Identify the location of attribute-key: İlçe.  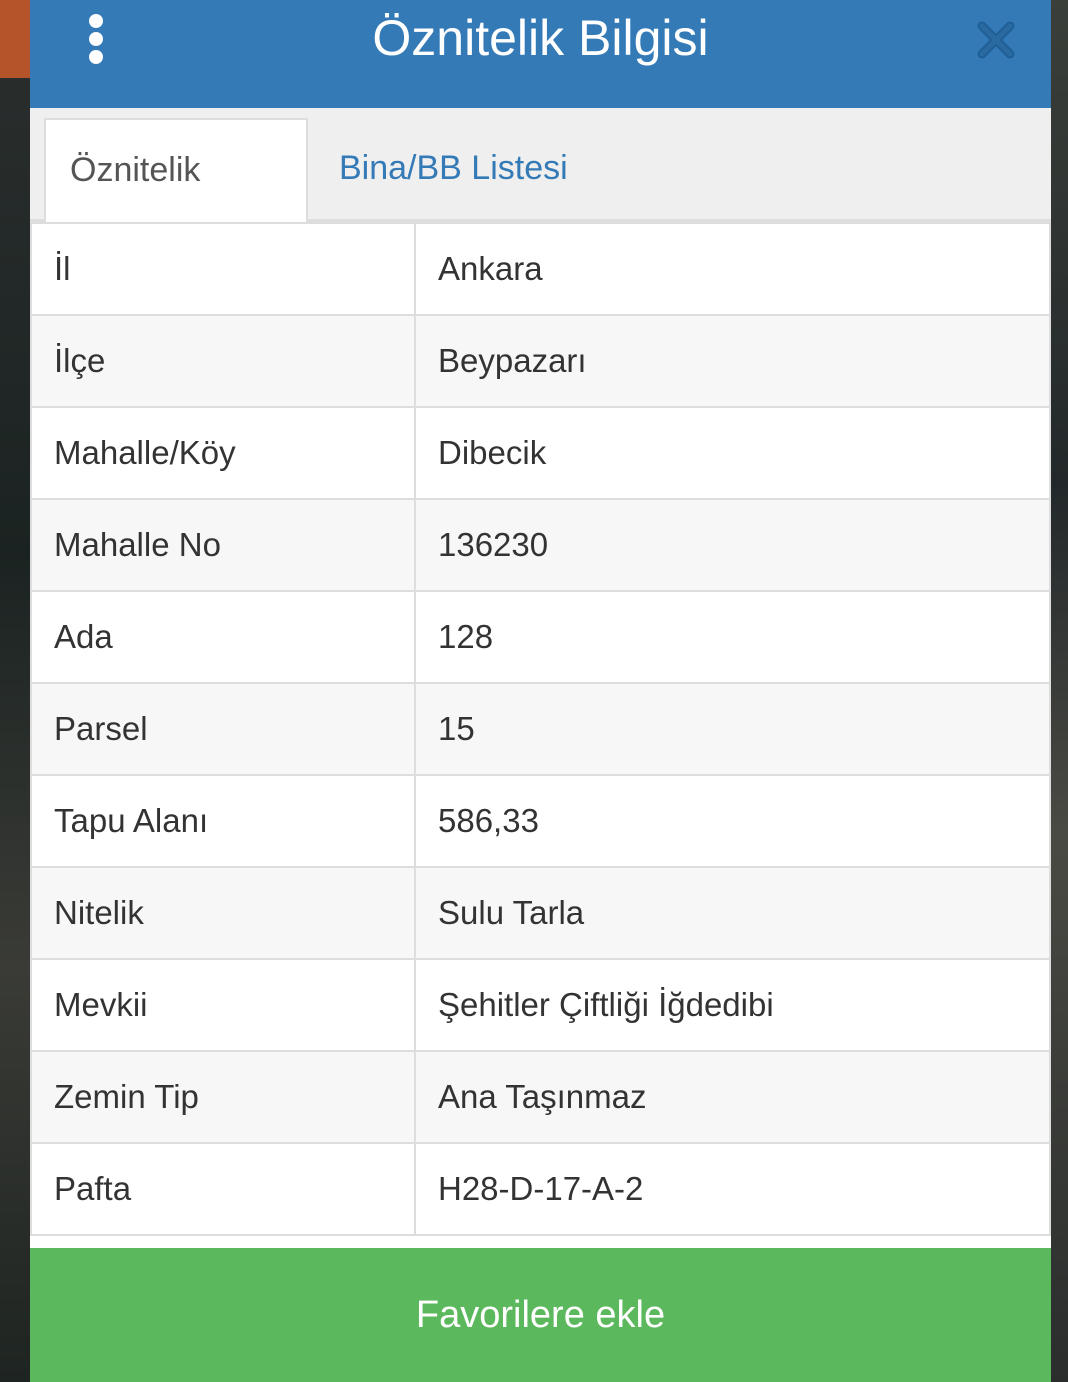
(223, 361).